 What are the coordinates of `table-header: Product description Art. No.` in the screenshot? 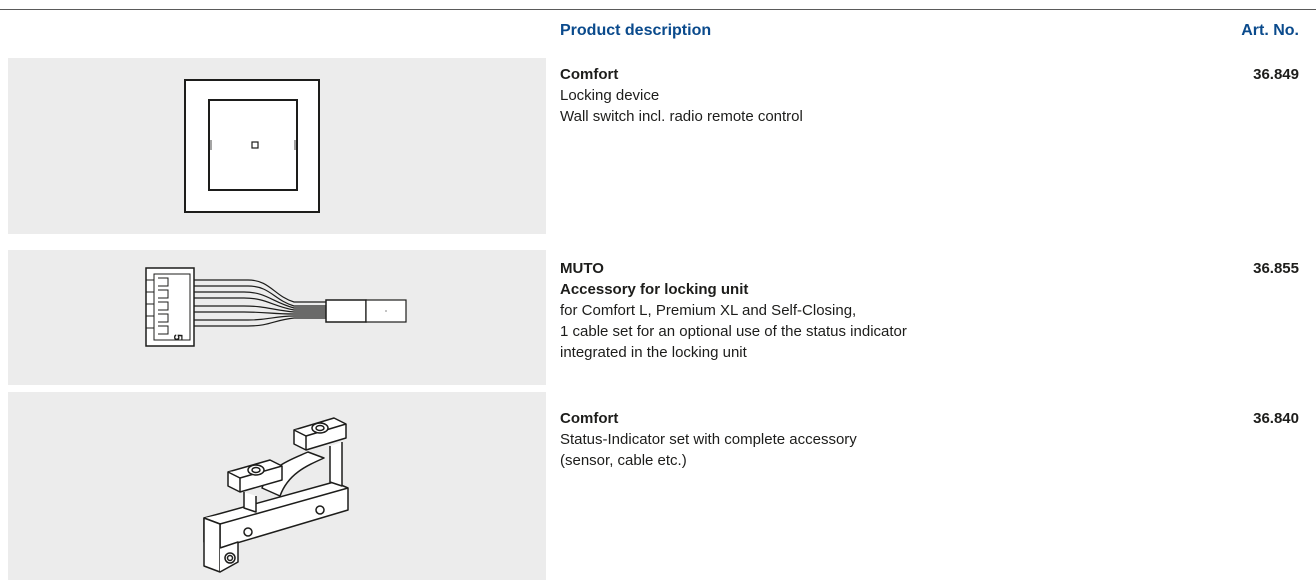 It's located at (658, 34).